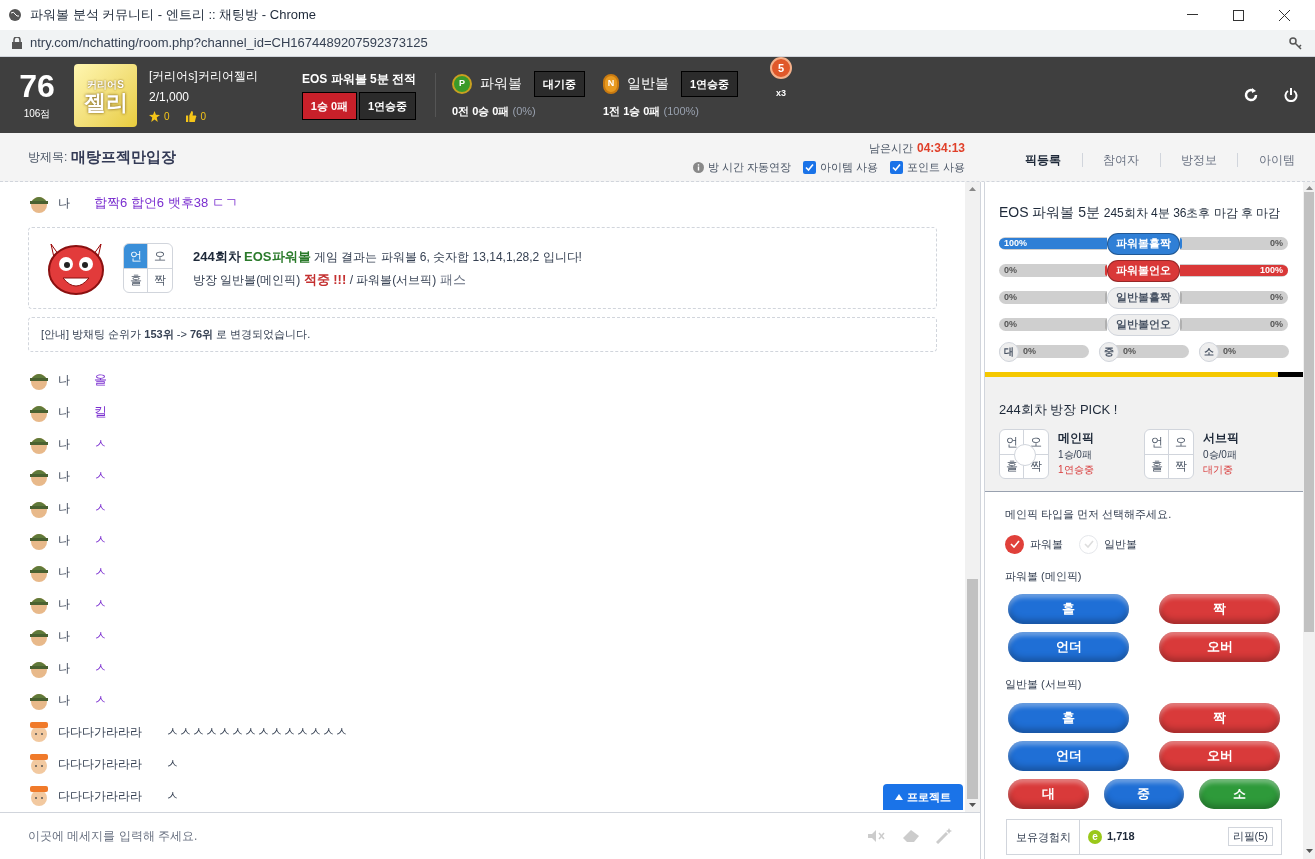 Image resolution: width=1315 pixels, height=859 pixels. Describe the element at coordinates (1015, 243) in the screenshot. I see `vote-percent: 100%` at that location.